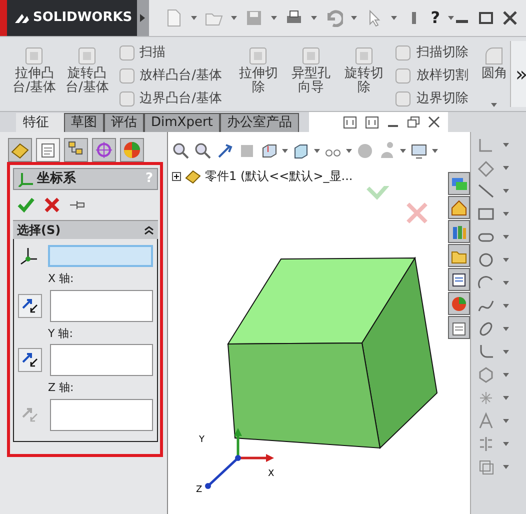 This screenshot has height=514, width=526. What do you see at coordinates (85, 229) in the screenshot?
I see `section-header: 选择(S)` at bounding box center [85, 229].